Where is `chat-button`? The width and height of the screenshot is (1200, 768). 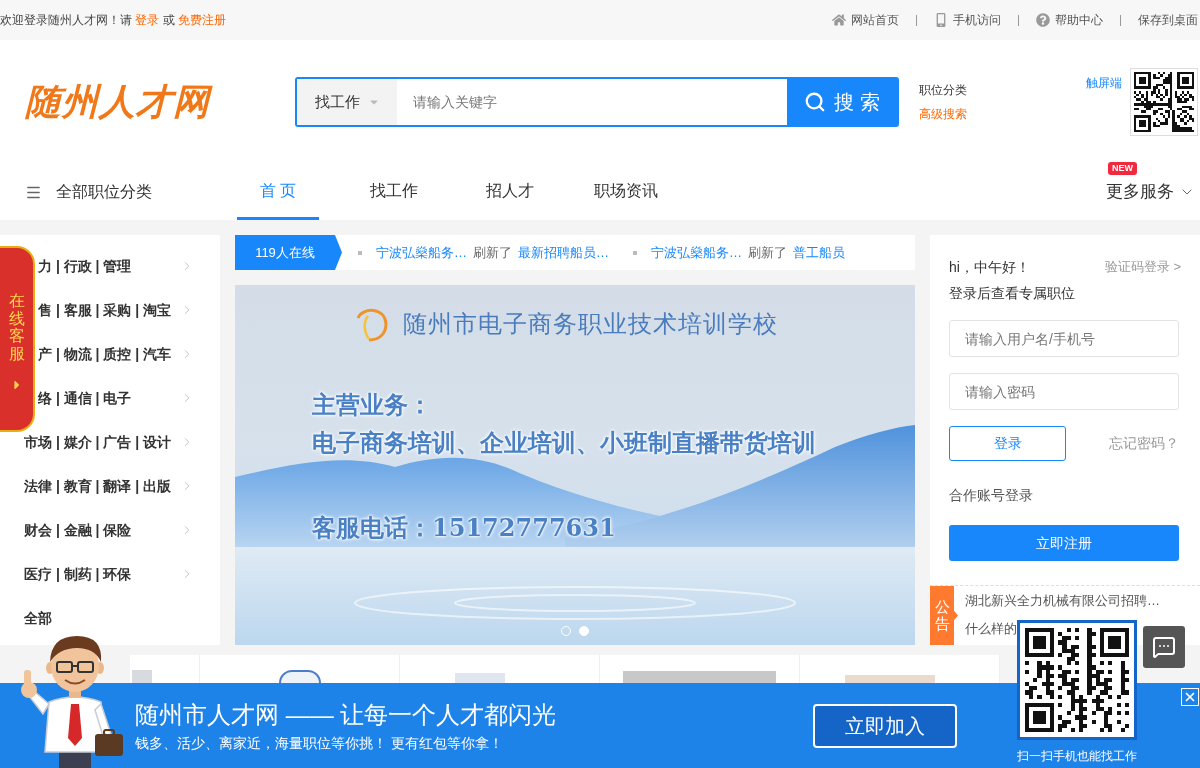 chat-button is located at coordinates (1164, 647).